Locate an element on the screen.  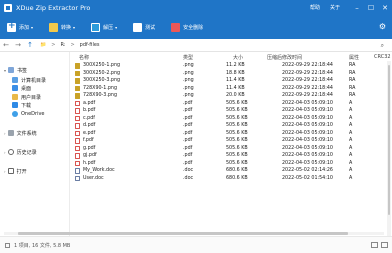
maximize-button: ☐ is located at coordinates (371, 7).